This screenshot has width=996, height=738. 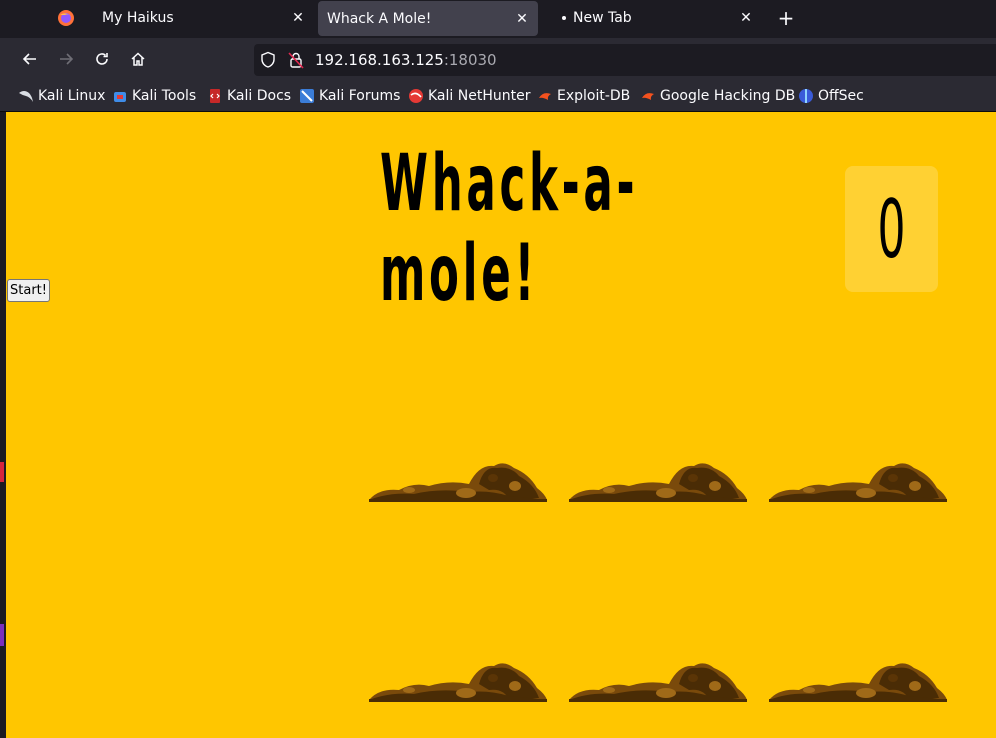 I want to click on url-port: :18030, so click(x=470, y=60).